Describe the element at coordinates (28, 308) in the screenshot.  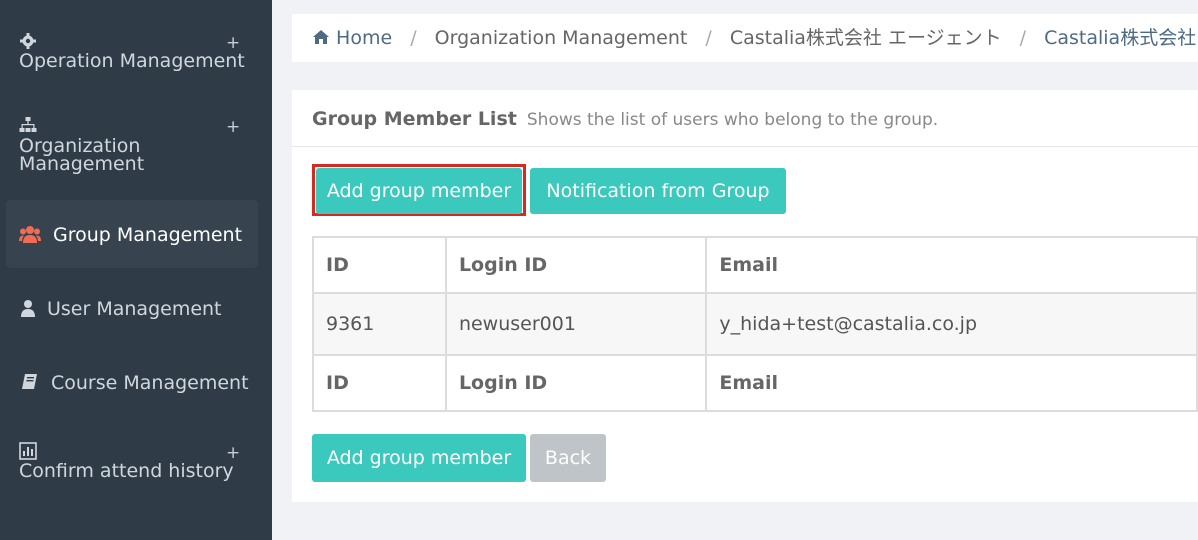
I see `user-icon` at that location.